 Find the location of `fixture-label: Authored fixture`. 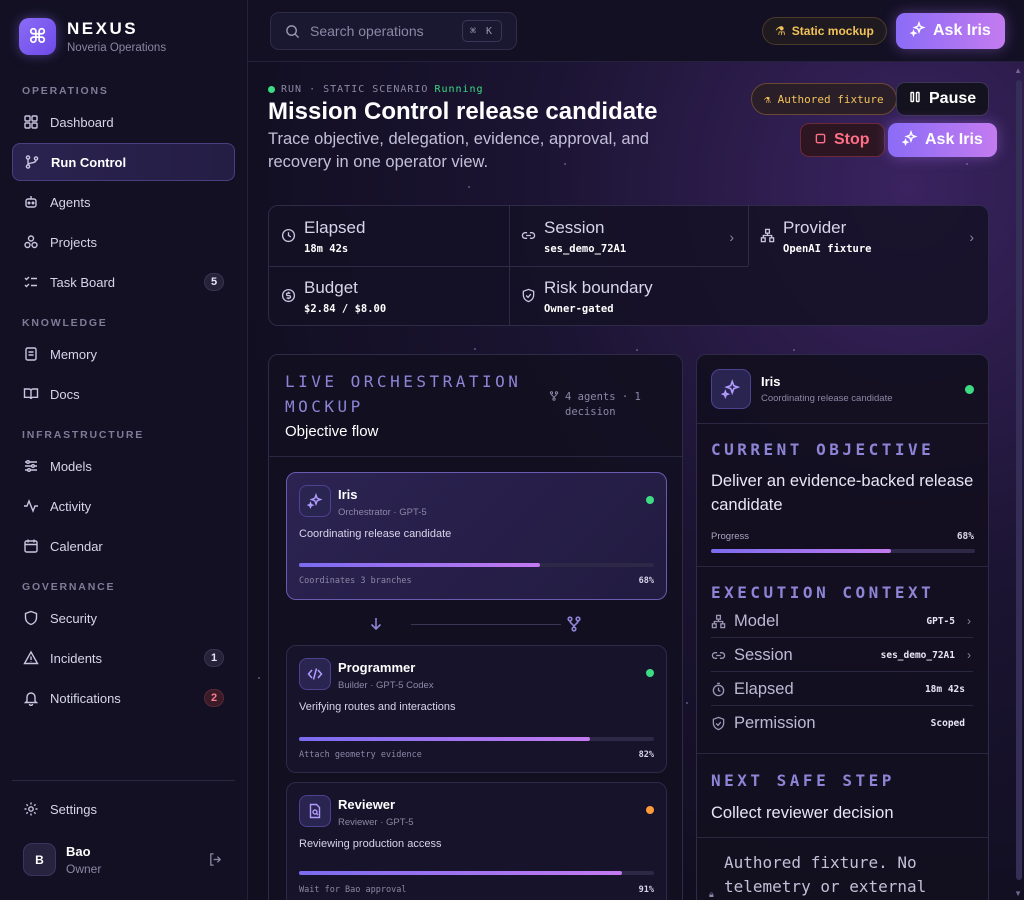

fixture-label: Authored fixture is located at coordinates (830, 99).